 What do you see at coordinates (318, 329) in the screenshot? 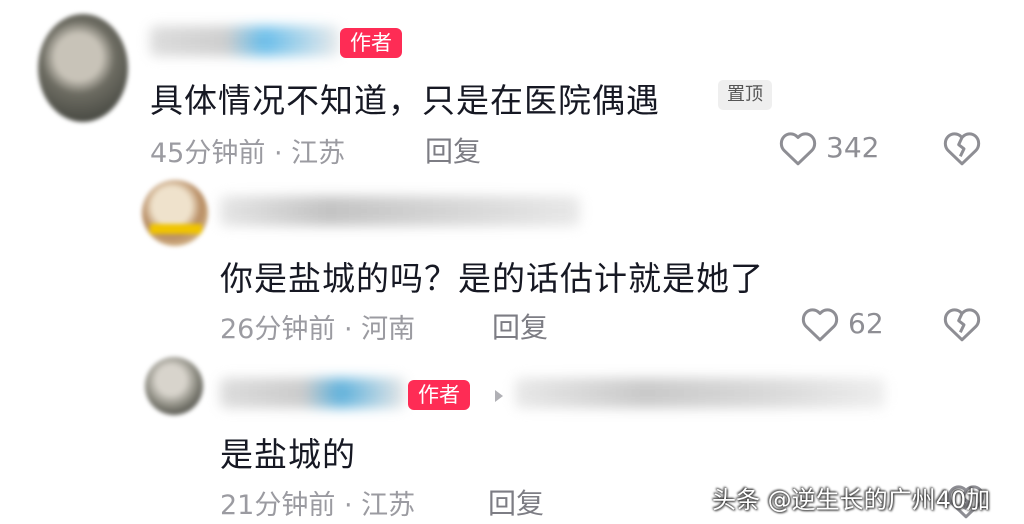
I see `comment-time-location: 26分钟前 · 河南` at bounding box center [318, 329].